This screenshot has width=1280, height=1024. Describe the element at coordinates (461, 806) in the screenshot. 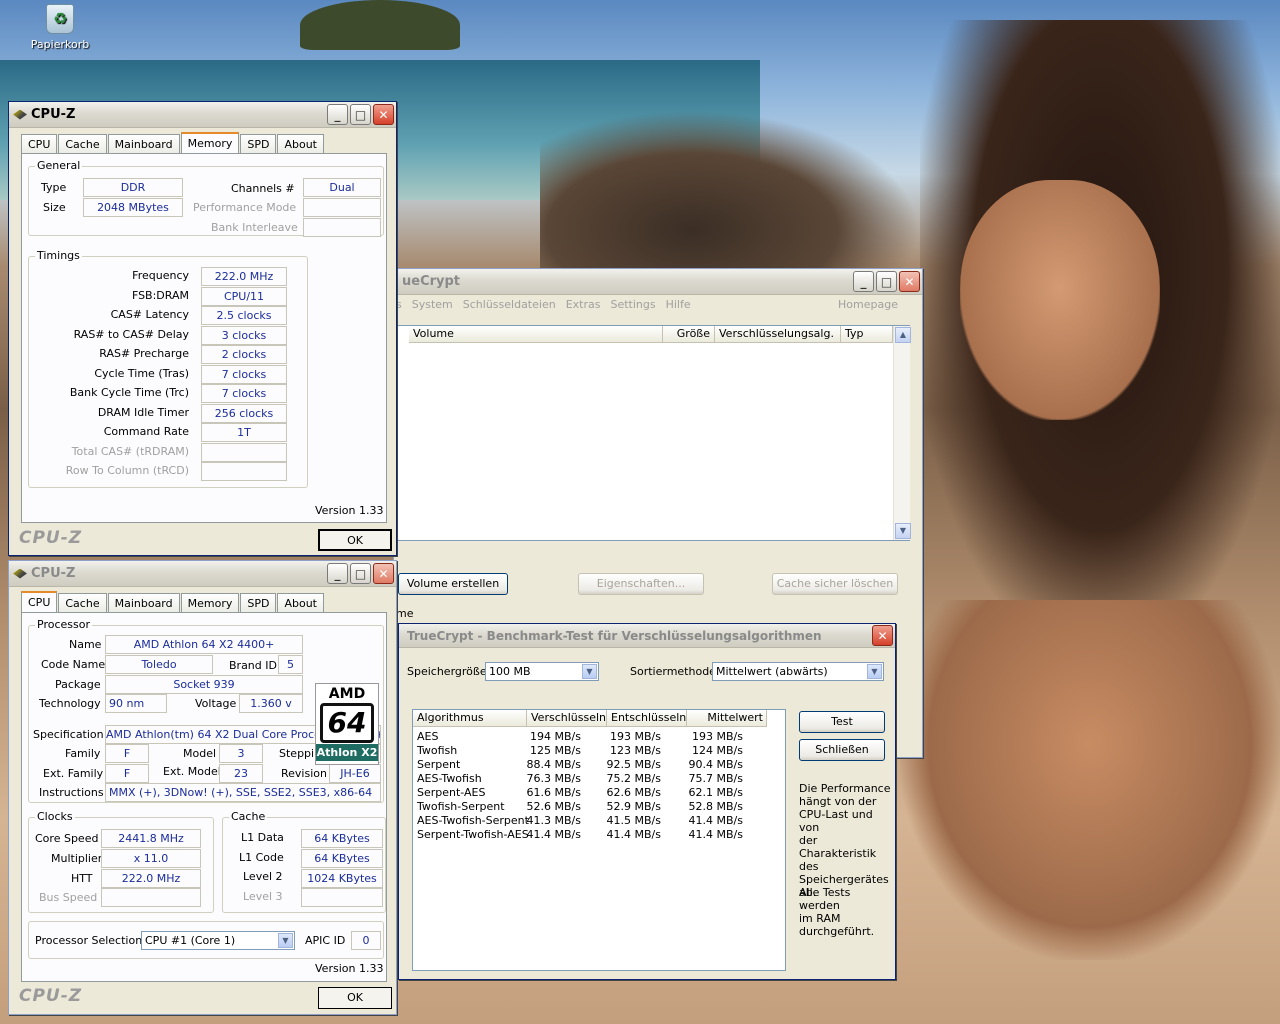

I see `algorithm-cell: Twofish-Serpent` at that location.